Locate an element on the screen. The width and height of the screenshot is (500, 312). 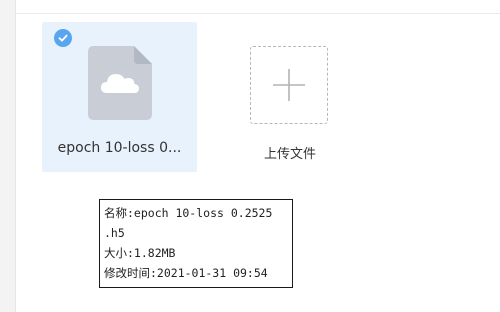
cloud-file-icon is located at coordinates (120, 83).